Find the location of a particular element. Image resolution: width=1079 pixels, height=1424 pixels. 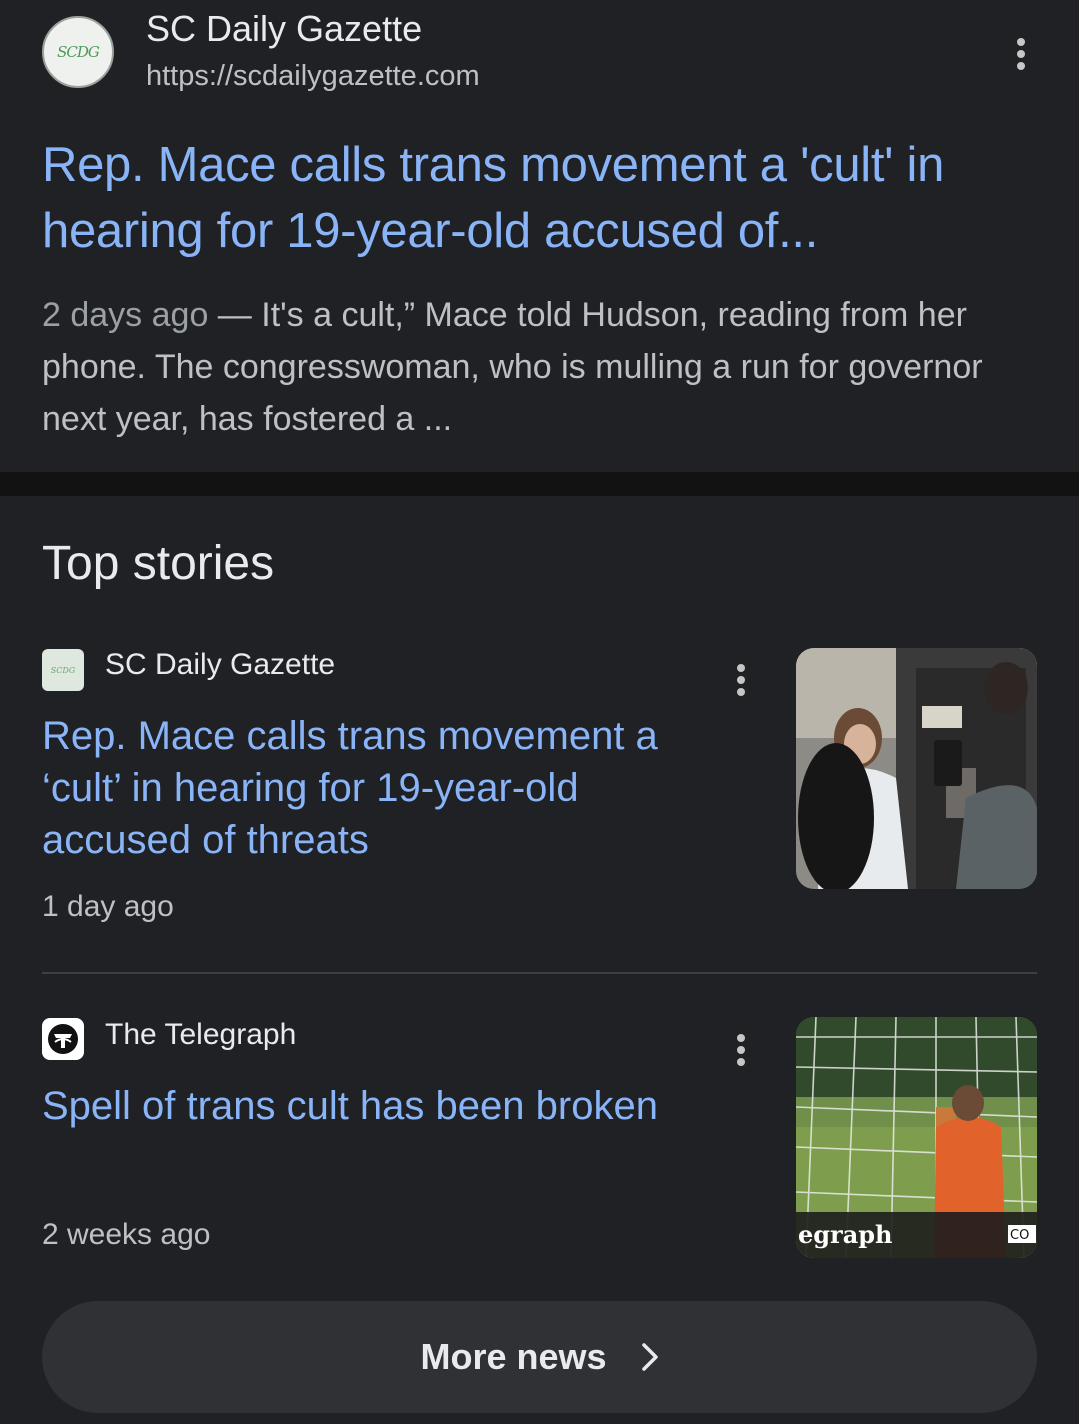

story-title-link: Spell of trans cult has been broken is located at coordinates (392, 1106).